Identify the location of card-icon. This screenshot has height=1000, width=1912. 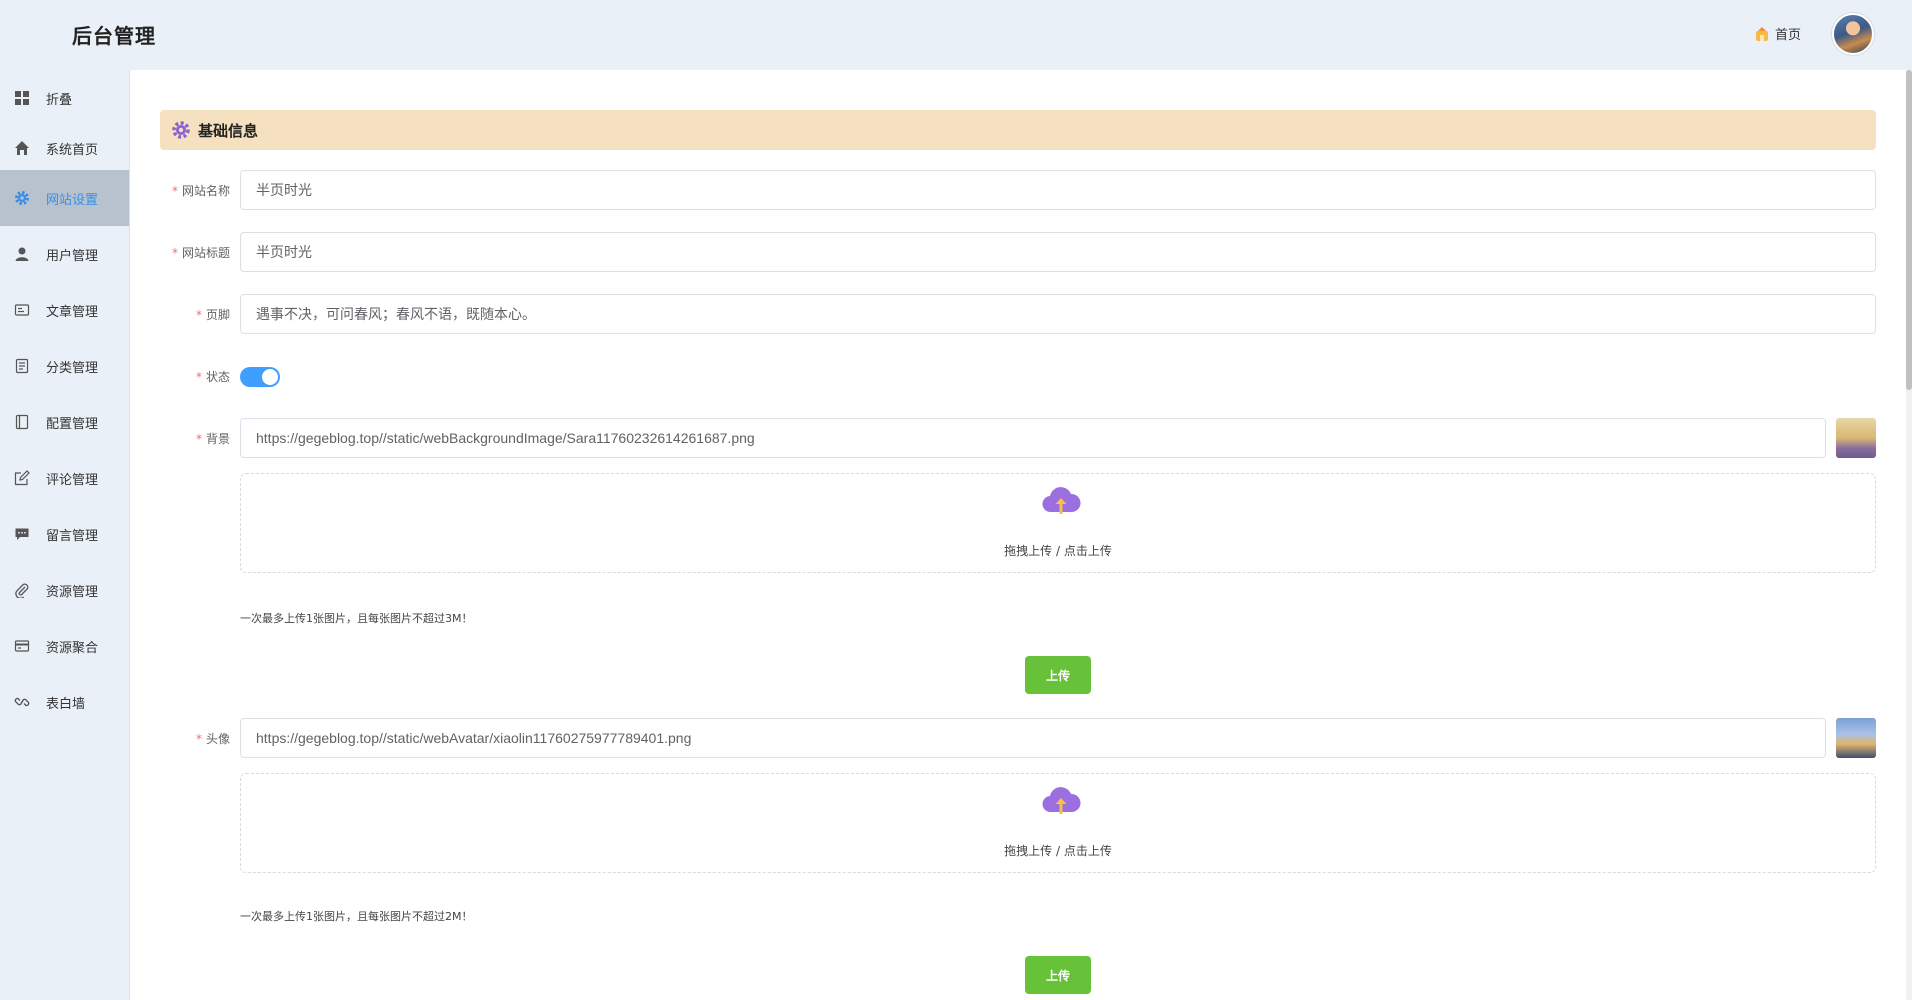
(22, 646).